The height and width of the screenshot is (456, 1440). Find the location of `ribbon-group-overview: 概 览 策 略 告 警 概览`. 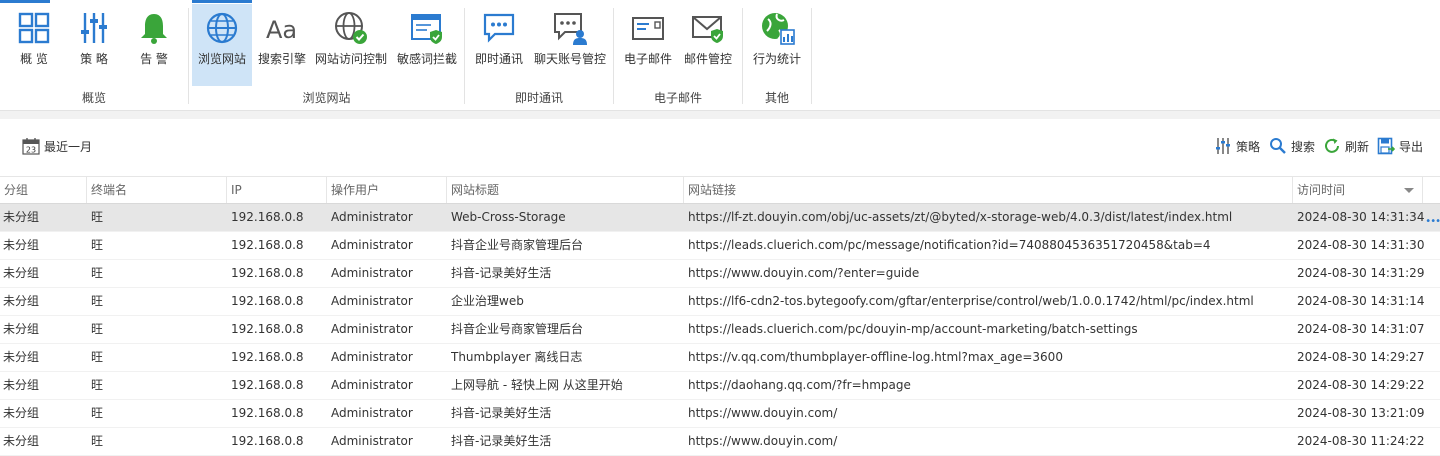

ribbon-group-overview: 概 览 策 略 告 警 概览 is located at coordinates (94, 55).